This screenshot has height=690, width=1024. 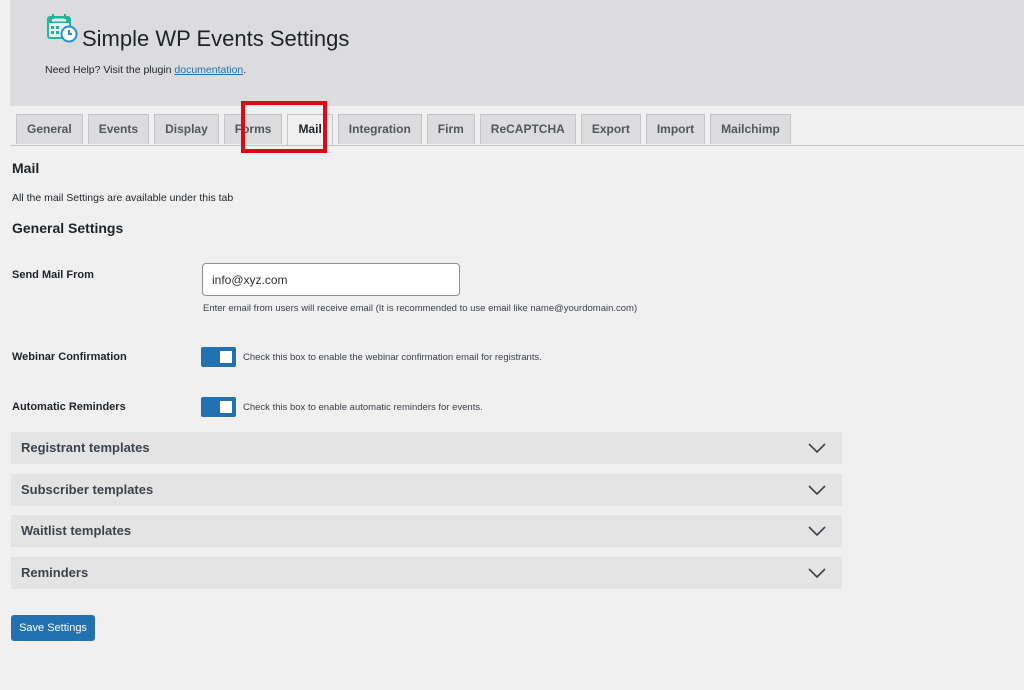 I want to click on tab-divider, so click(x=517, y=145).